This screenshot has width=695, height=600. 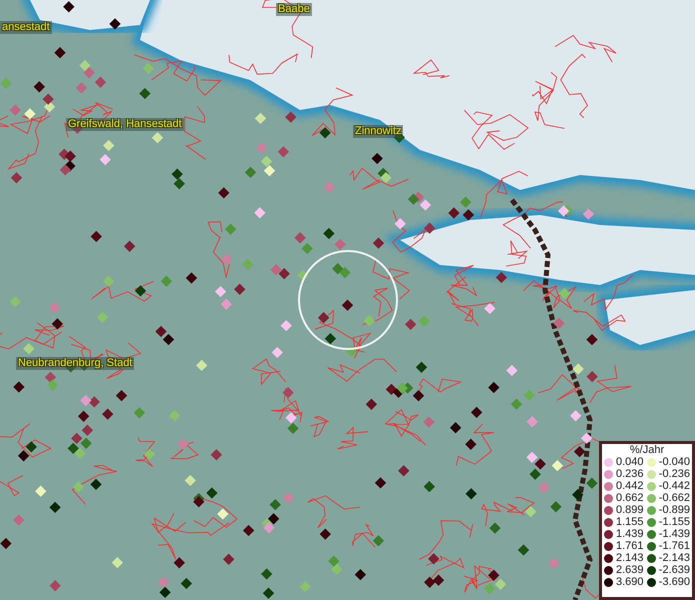 I want to click on legend-value: -0.236, so click(x=674, y=474).